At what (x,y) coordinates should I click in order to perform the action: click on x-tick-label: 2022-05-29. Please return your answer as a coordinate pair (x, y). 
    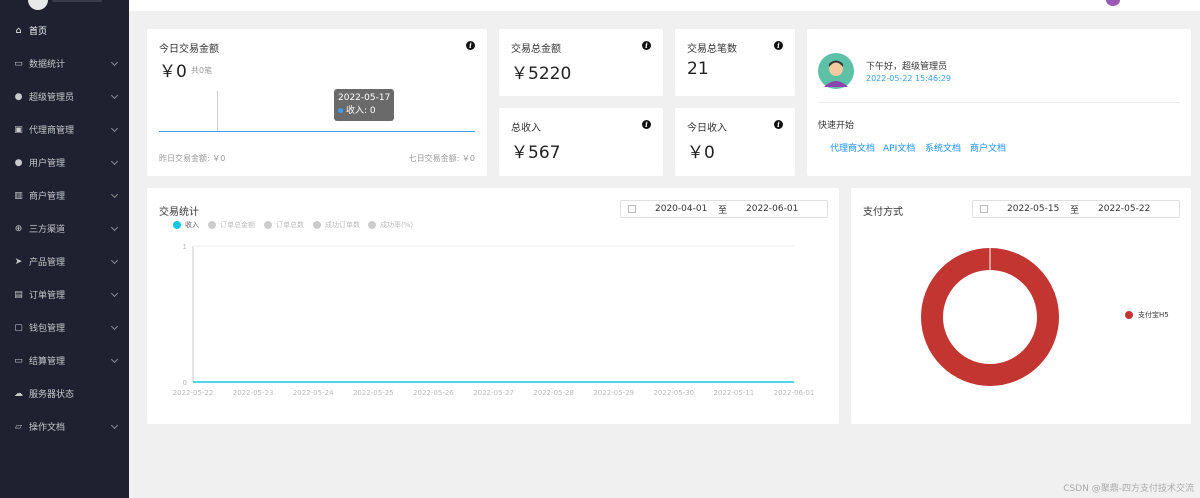
    Looking at the image, I should click on (613, 393).